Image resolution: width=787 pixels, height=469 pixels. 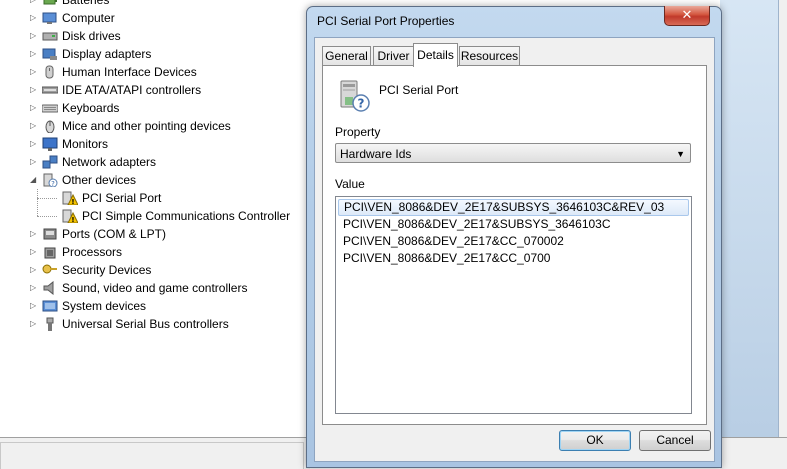 I want to click on tree-item: ! PCI Serial Port, so click(x=111, y=198).